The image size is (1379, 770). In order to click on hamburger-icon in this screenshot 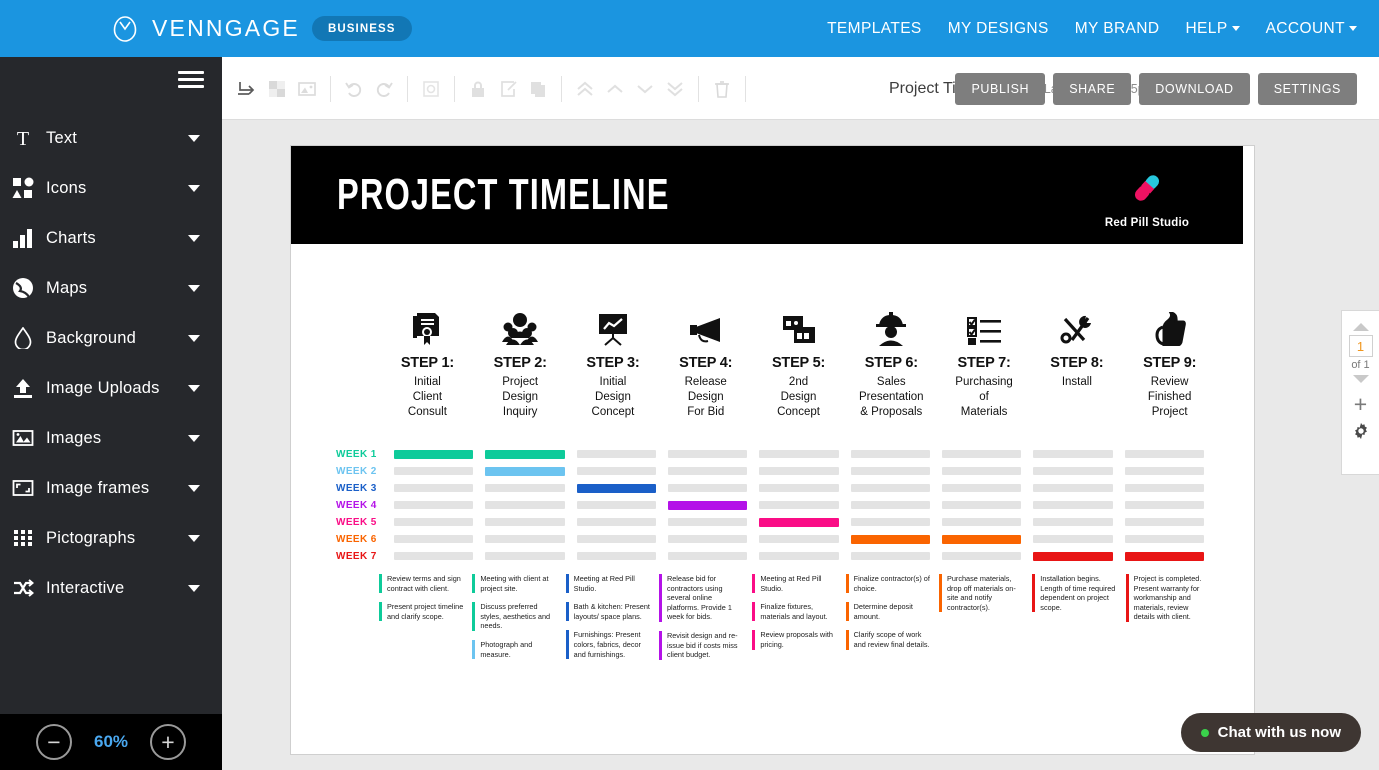, I will do `click(191, 81)`.